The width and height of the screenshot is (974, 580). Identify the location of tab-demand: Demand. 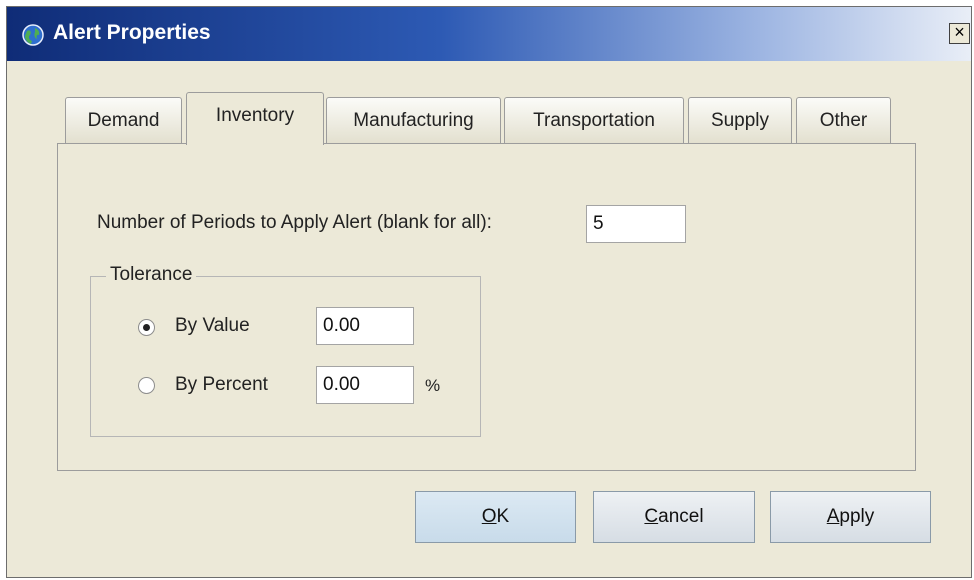
(123, 120).